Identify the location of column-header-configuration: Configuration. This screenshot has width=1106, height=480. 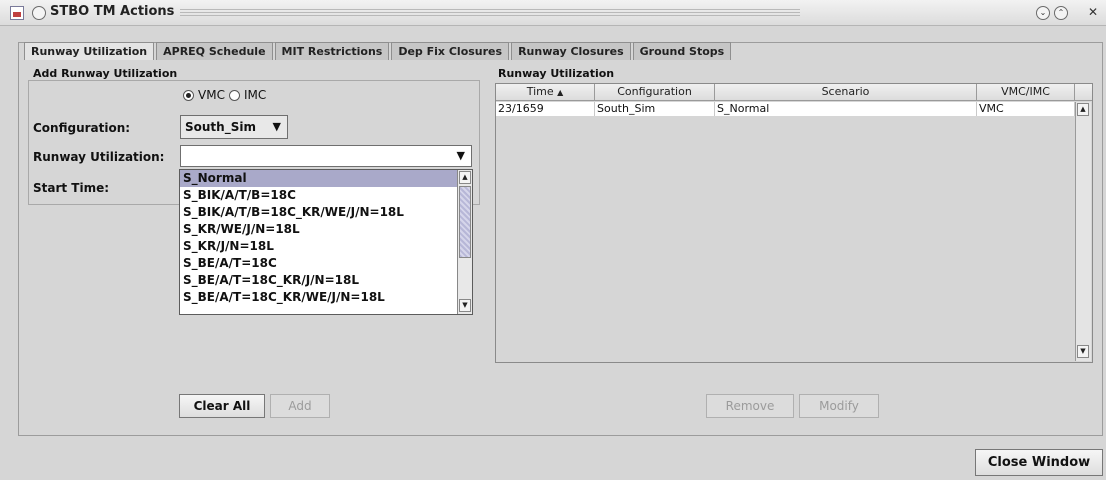
(655, 92).